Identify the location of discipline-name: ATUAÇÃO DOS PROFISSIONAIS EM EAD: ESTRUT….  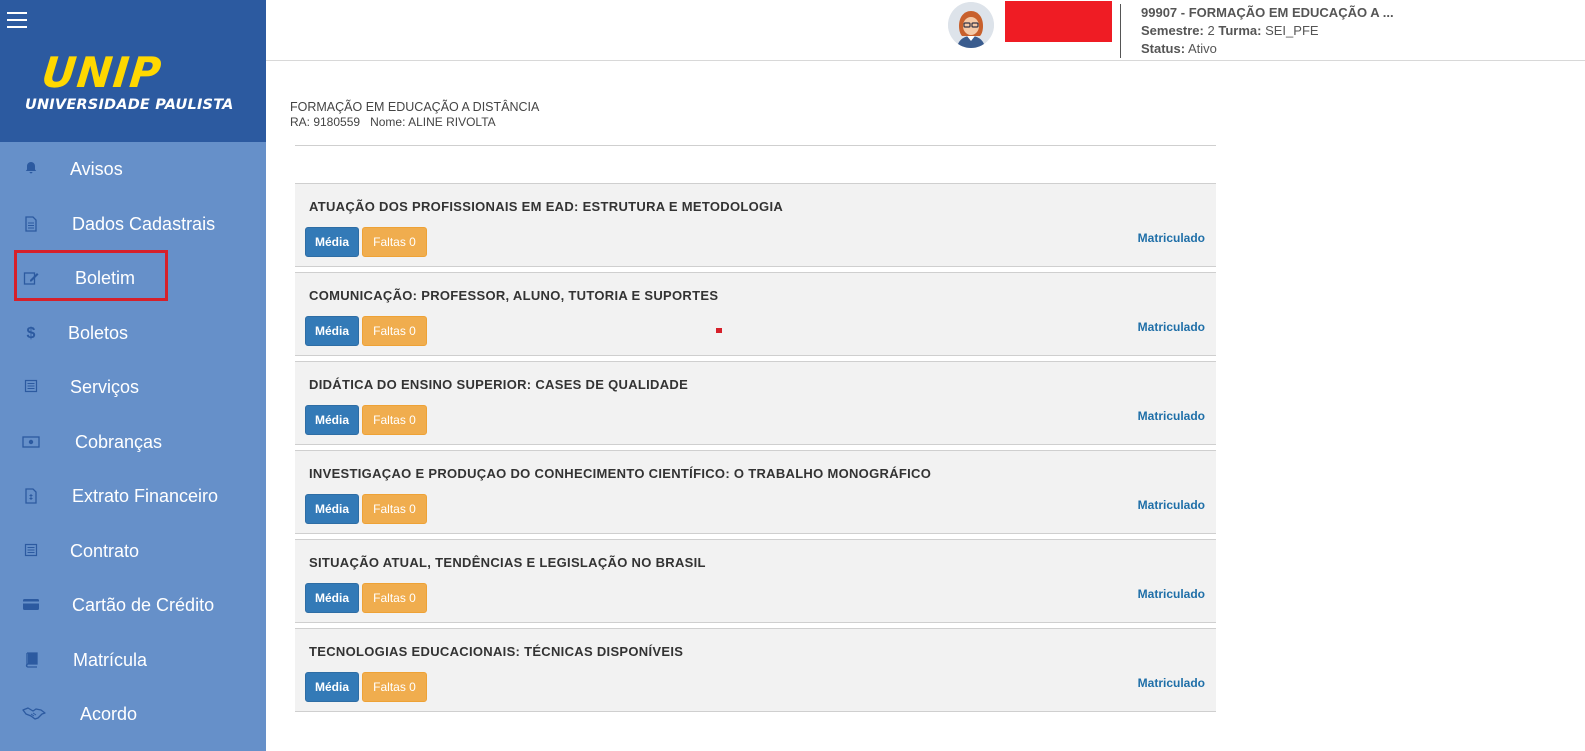
(546, 206).